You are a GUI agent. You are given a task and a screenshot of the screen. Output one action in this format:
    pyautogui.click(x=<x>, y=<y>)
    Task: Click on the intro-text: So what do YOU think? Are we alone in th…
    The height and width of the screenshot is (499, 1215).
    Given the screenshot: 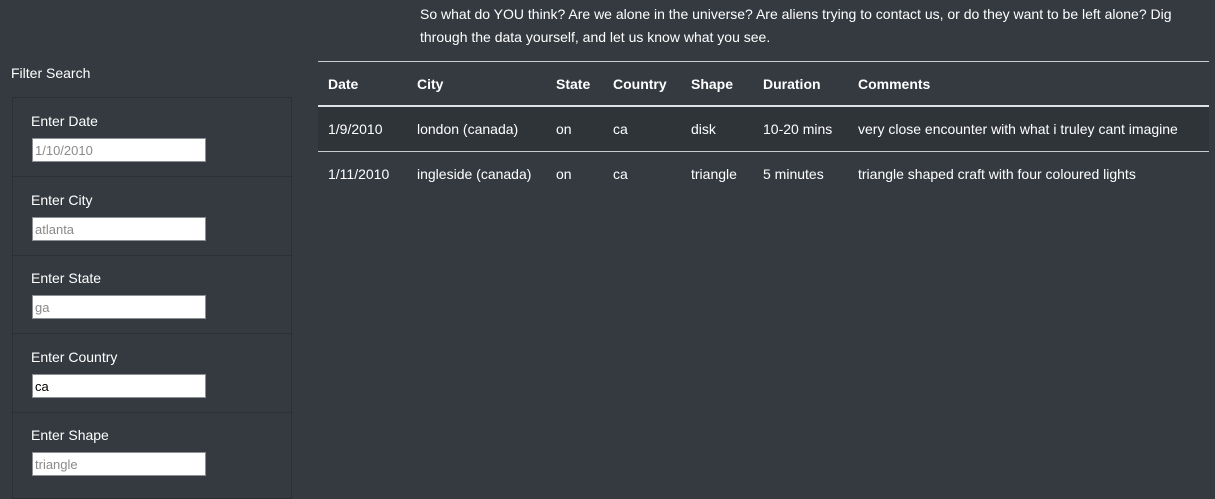 What is the action you would take?
    pyautogui.click(x=796, y=25)
    